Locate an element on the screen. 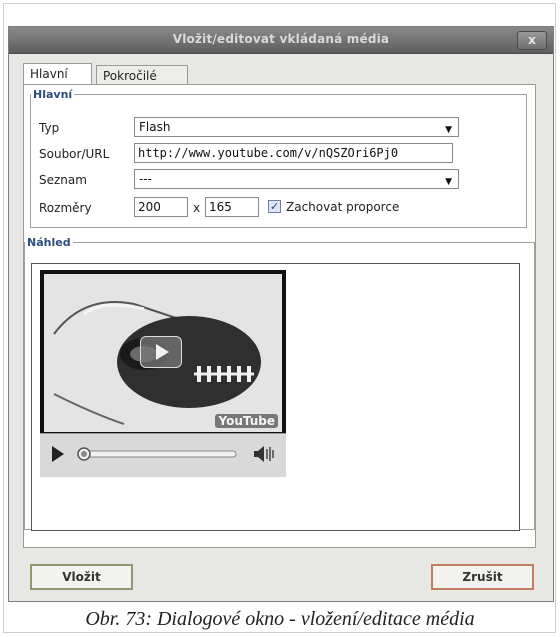 This screenshot has width=560, height=637. size-label: Rozměry is located at coordinates (65, 208).